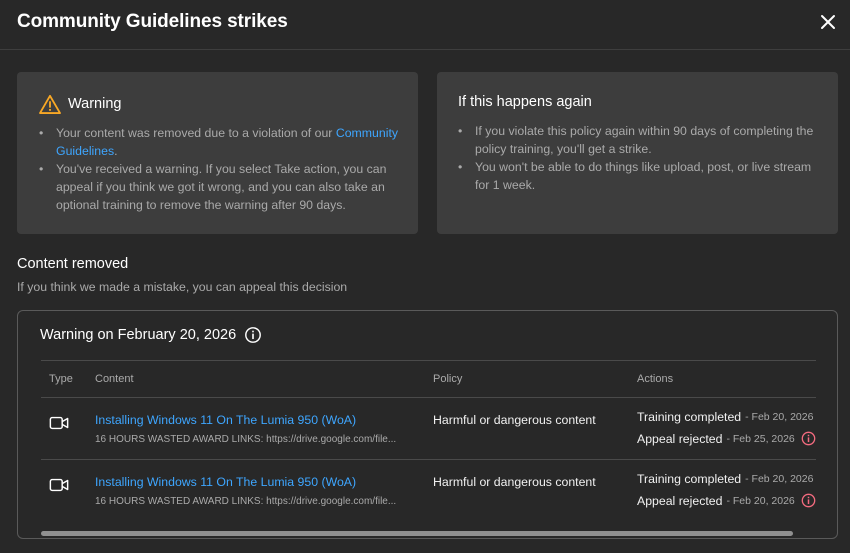  I want to click on horizontal-scrollbar, so click(417, 533).